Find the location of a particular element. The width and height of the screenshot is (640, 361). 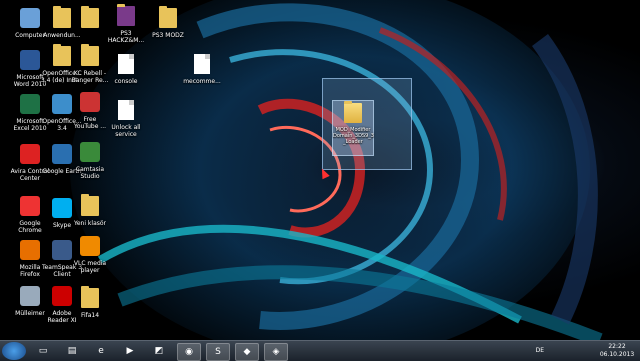

desktop-icon-label: Unlock all service is located at coordinates (126, 131).